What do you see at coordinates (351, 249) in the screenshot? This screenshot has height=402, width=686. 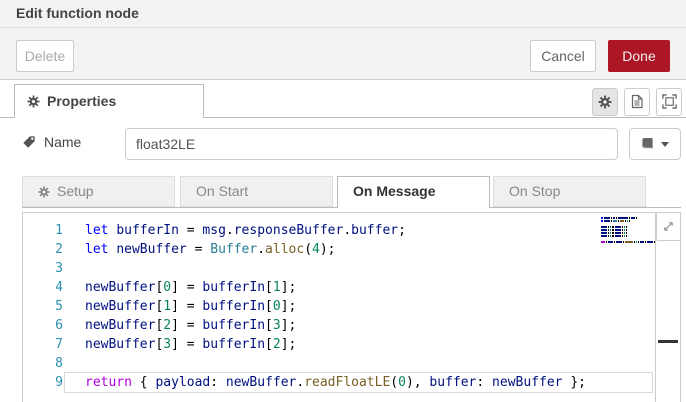 I see `code-line-2: 2 let newBuffer = Buffer.alloc(4);` at bounding box center [351, 249].